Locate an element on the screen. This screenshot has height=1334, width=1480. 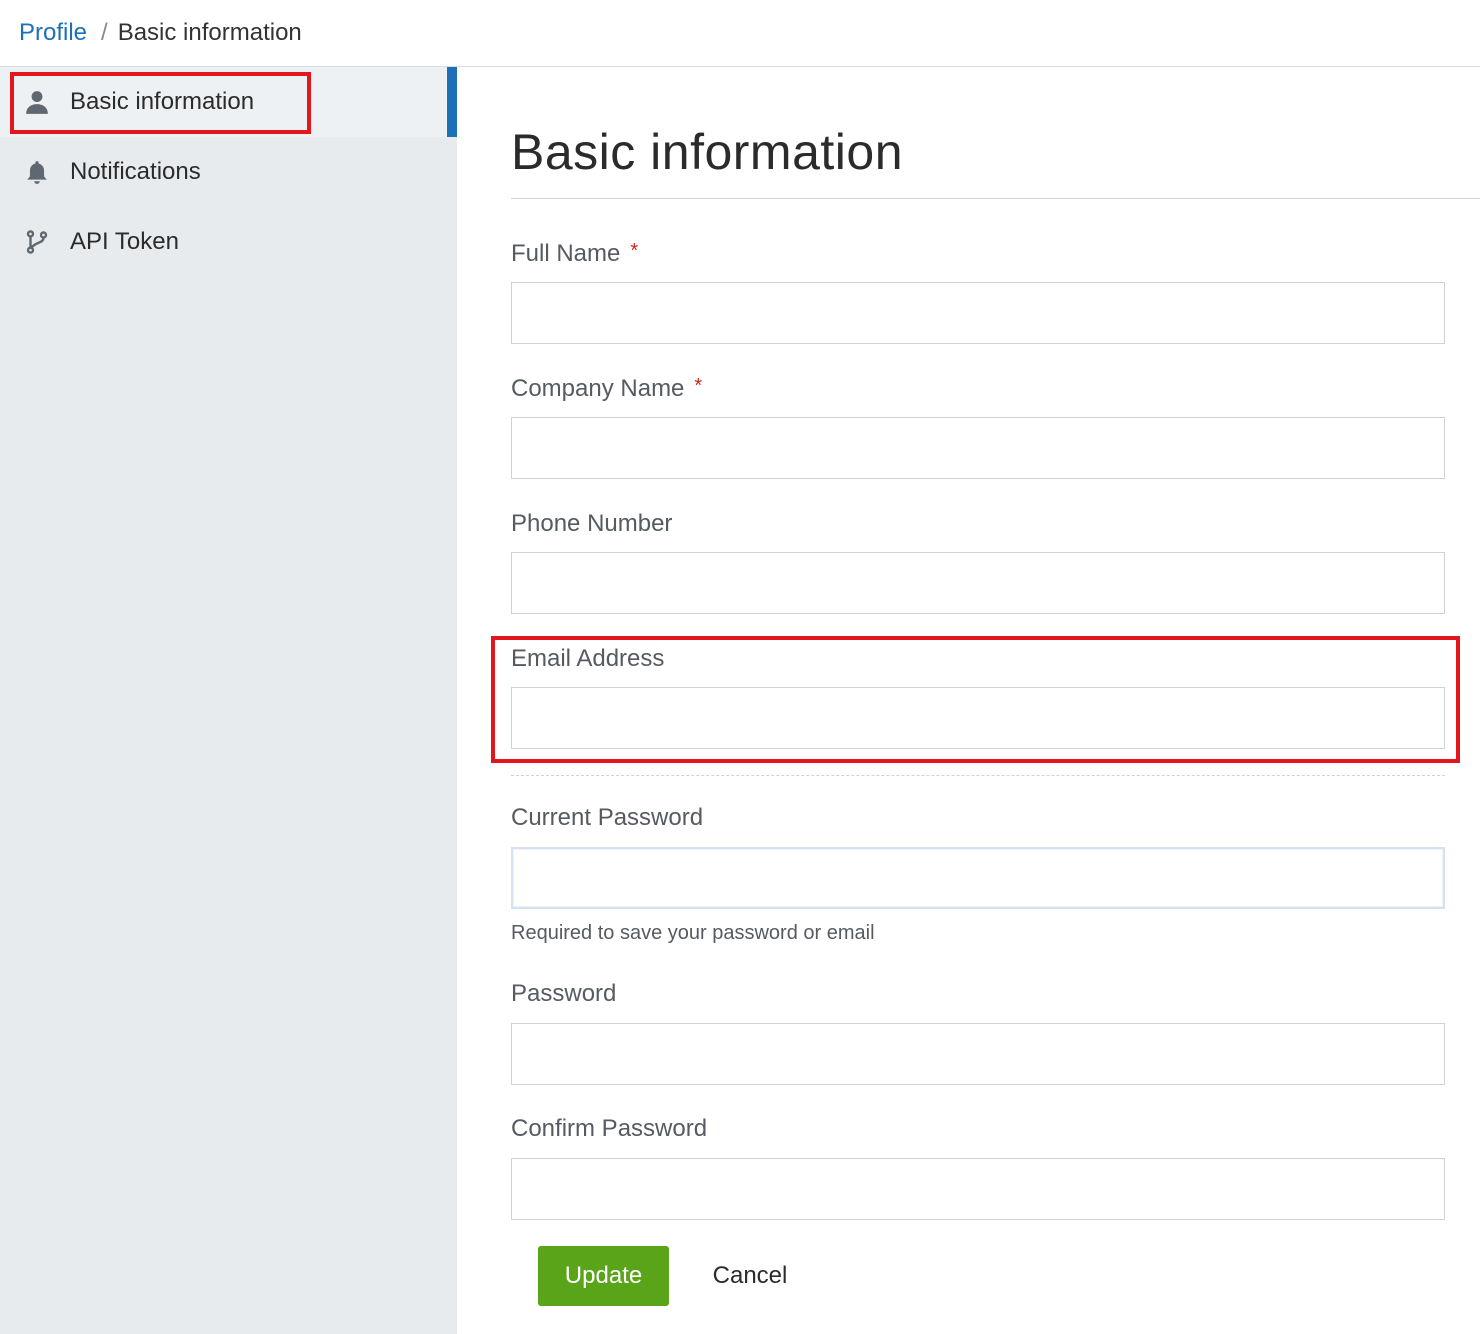
branch-icon is located at coordinates (37, 242).